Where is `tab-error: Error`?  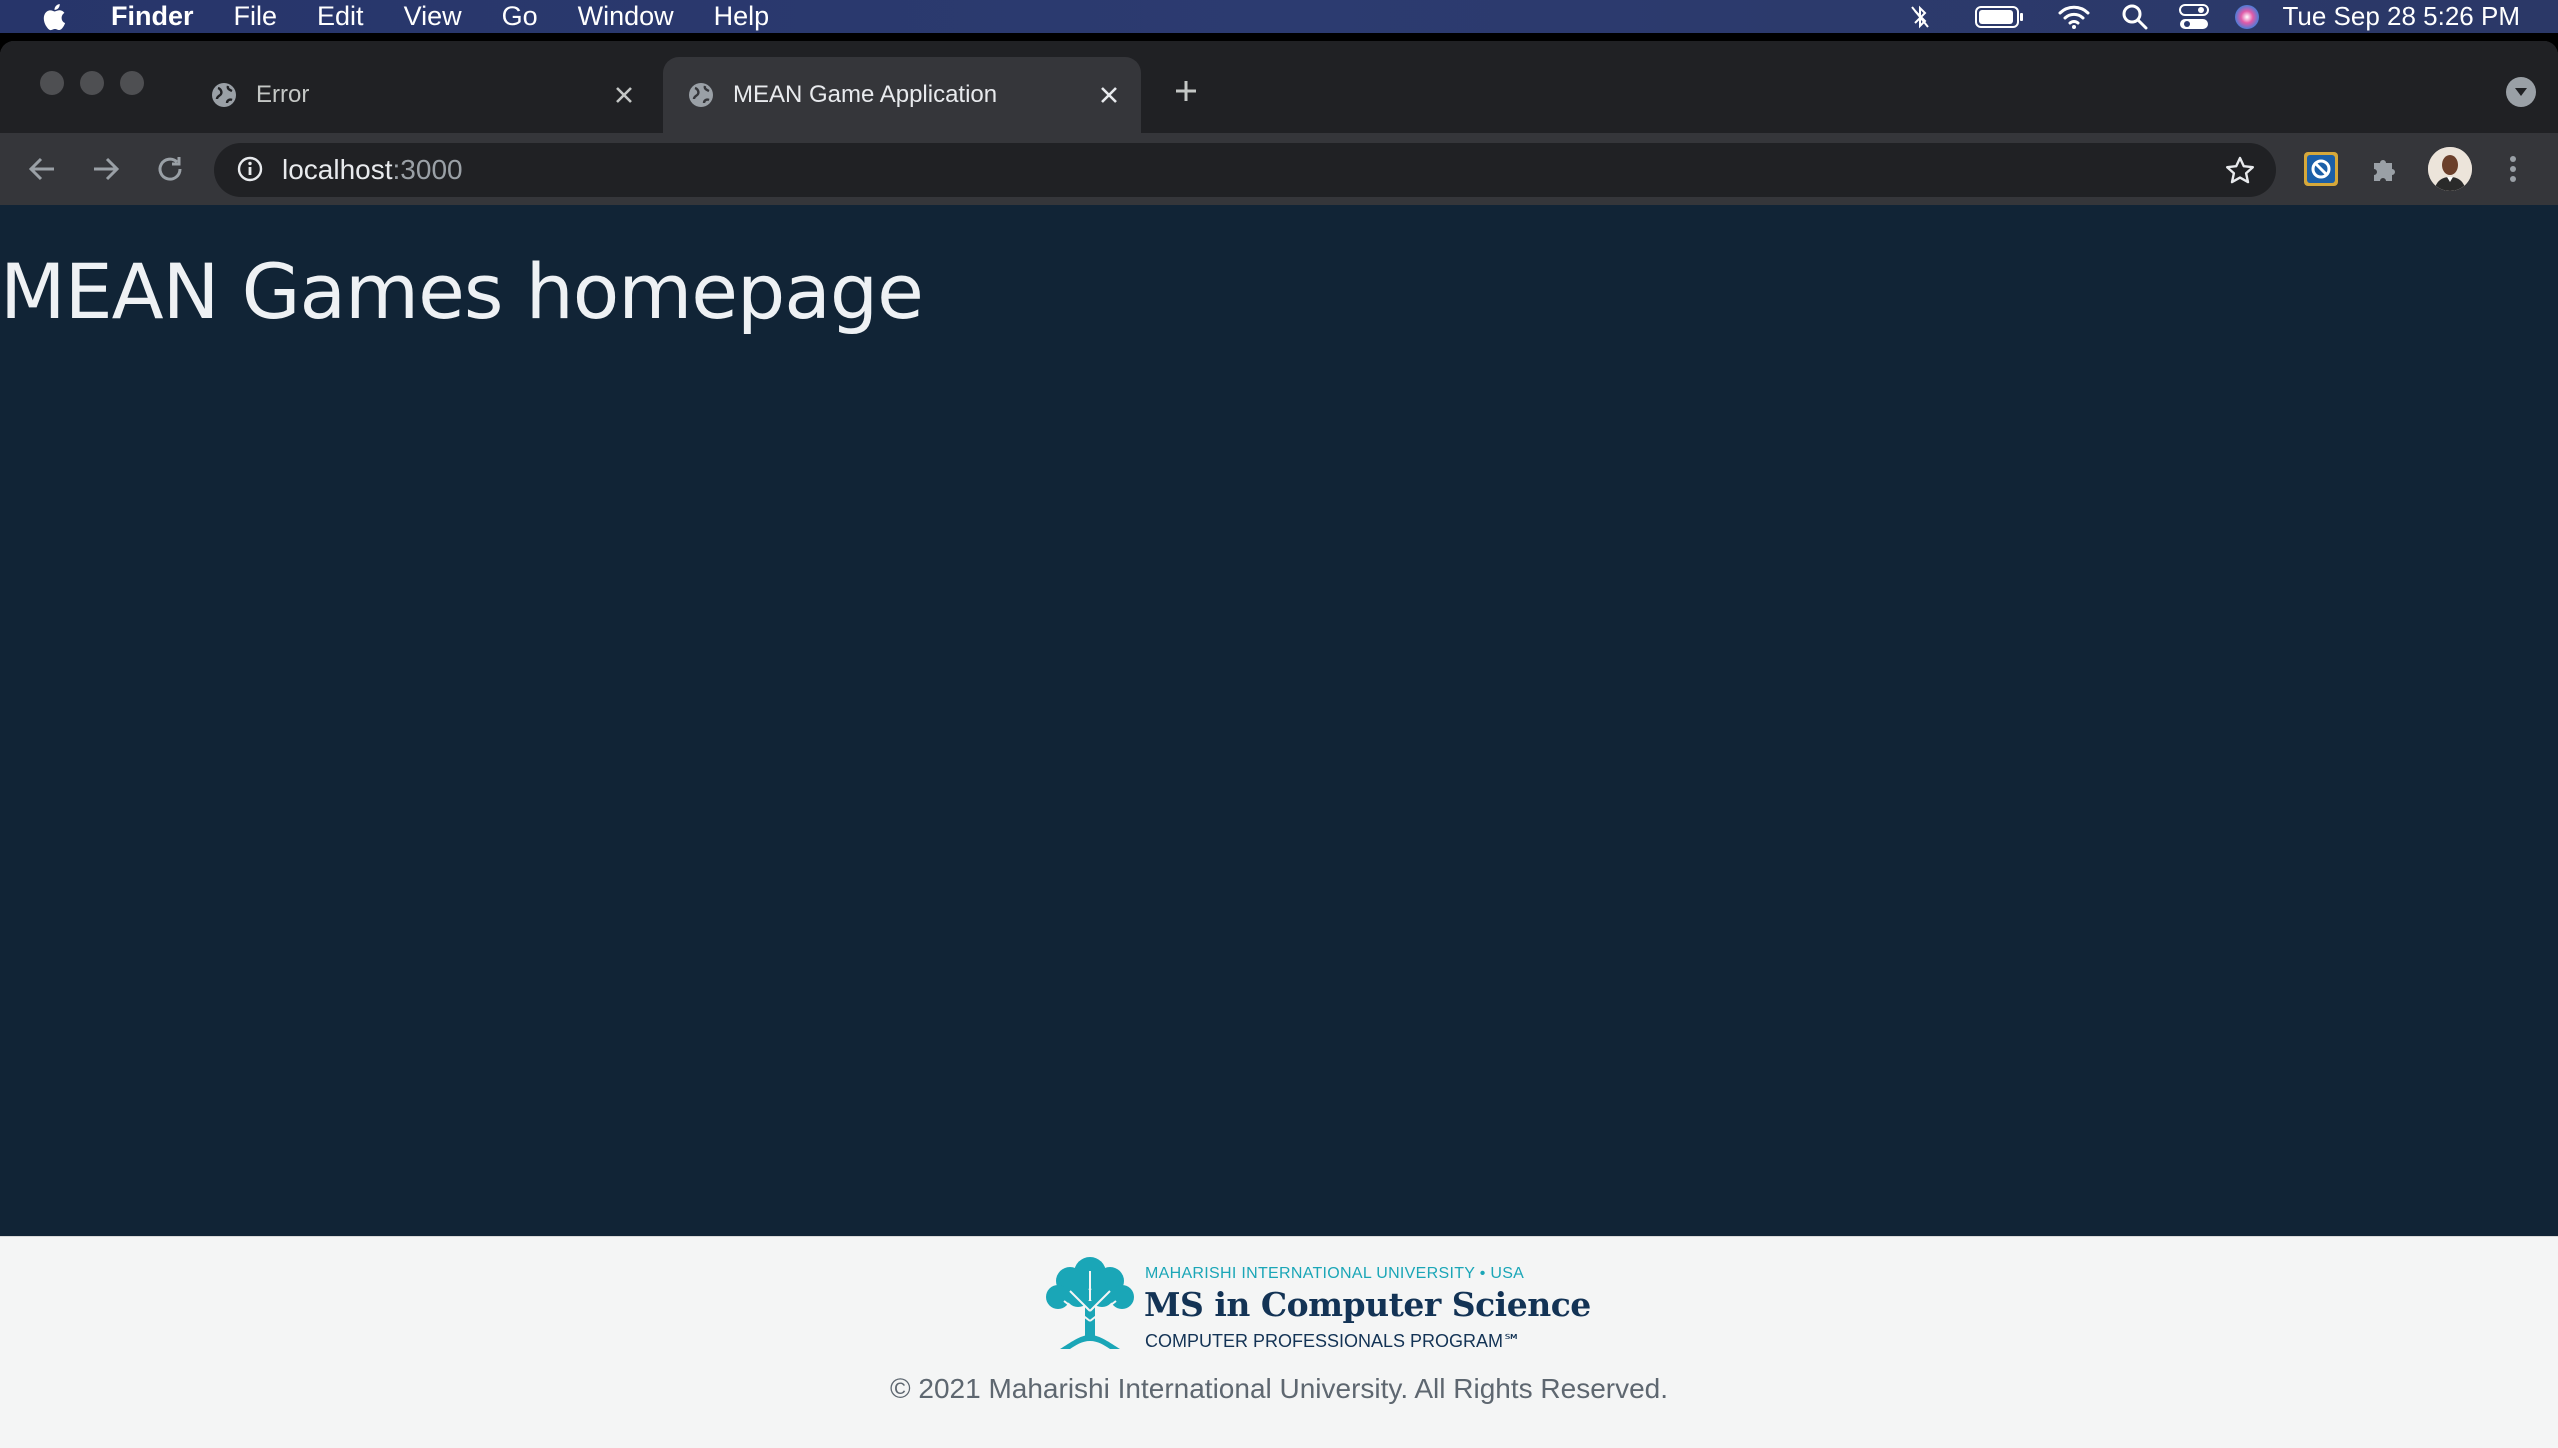 tab-error: Error is located at coordinates (421, 95).